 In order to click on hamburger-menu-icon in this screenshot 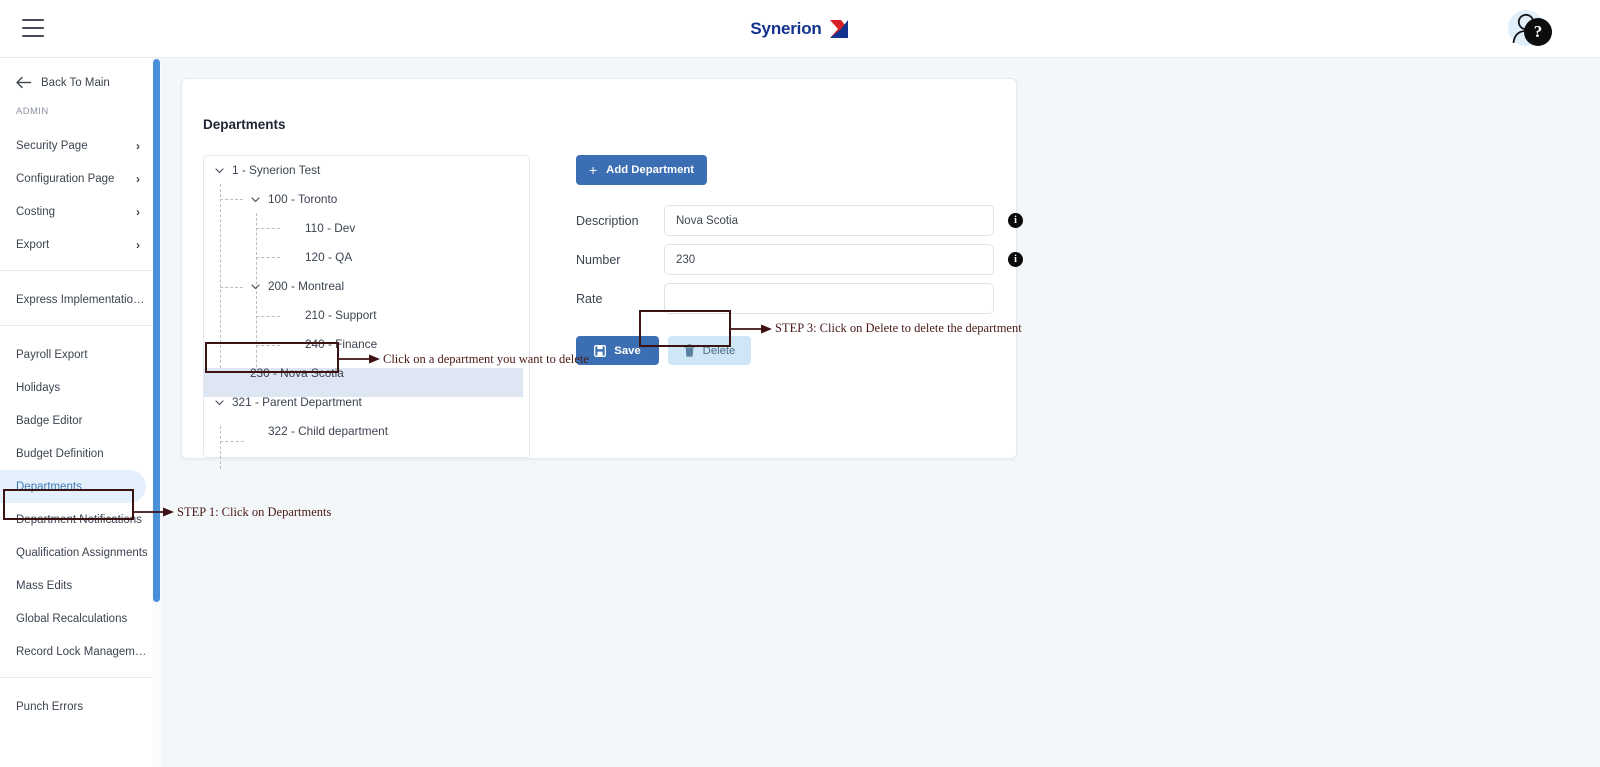, I will do `click(33, 29)`.